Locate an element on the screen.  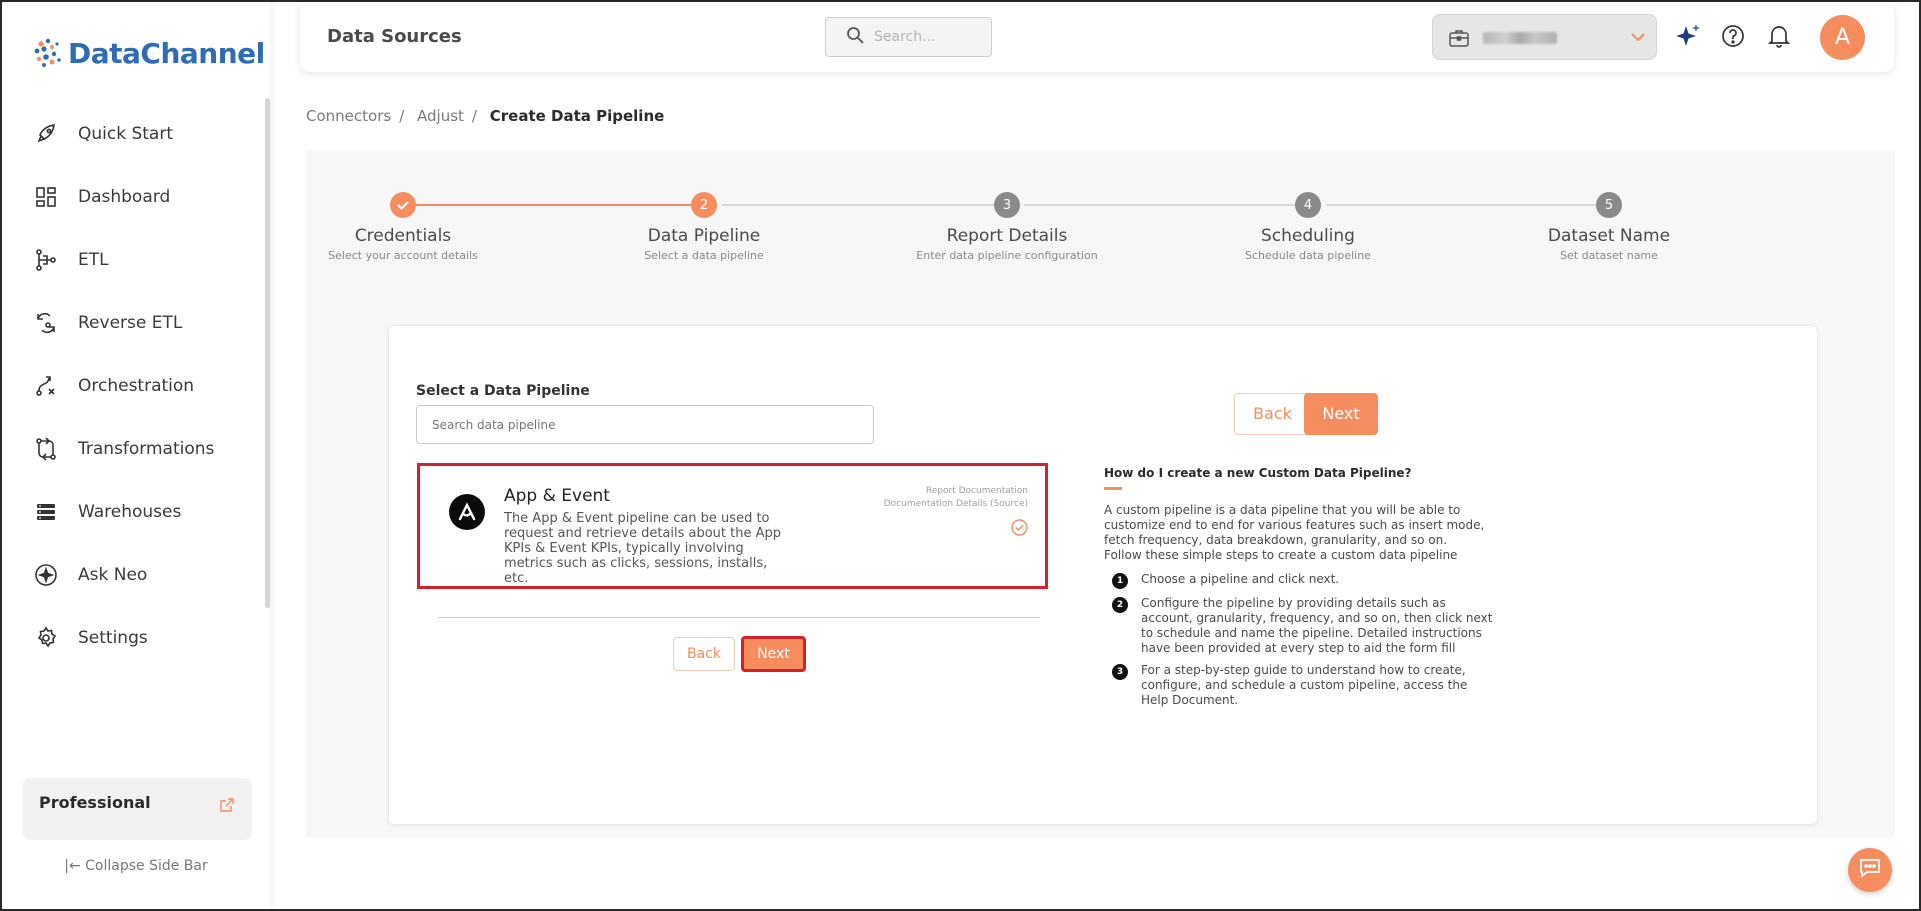
back-button-bottom: Back is located at coordinates (704, 654).